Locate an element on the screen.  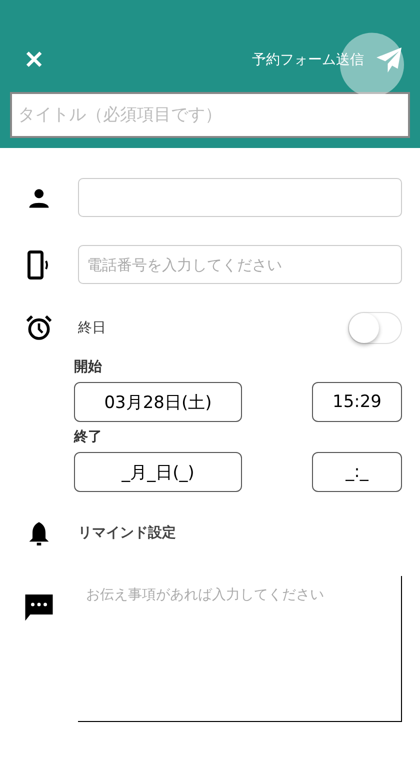
end-date-field: _月_日(_) is located at coordinates (158, 472).